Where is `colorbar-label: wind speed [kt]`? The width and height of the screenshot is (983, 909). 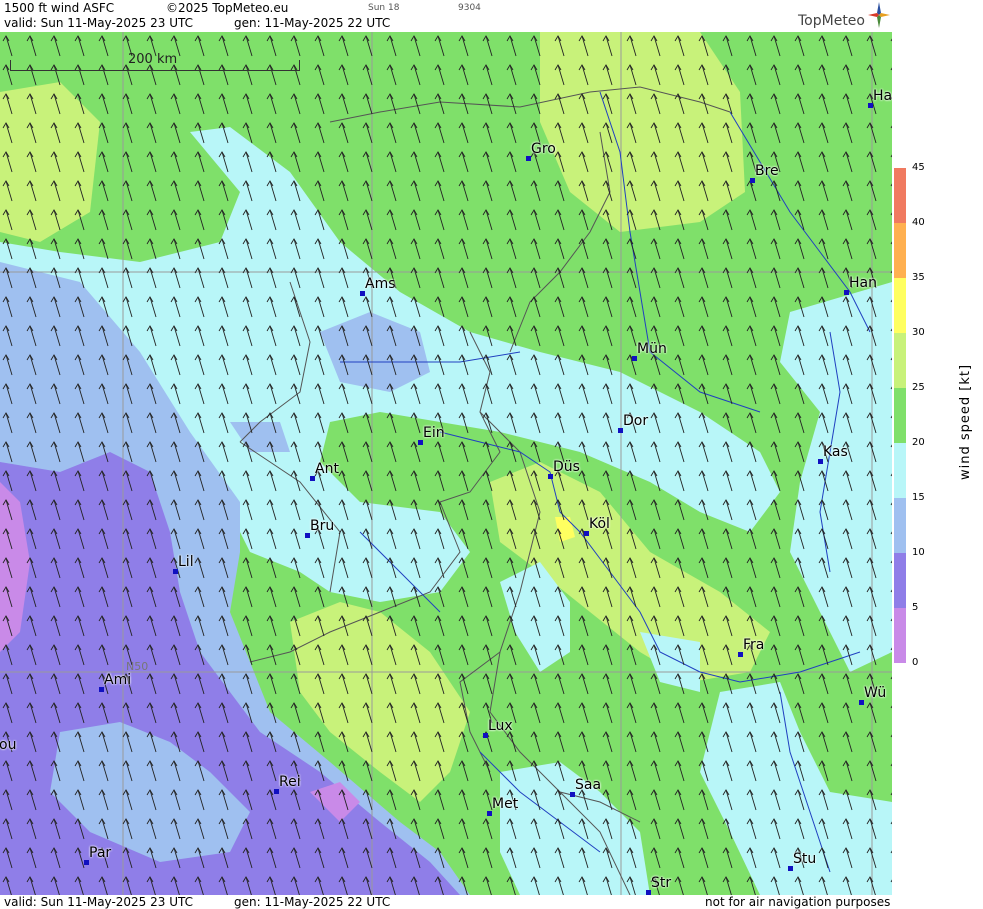 colorbar-label: wind speed [kt] is located at coordinates (965, 421).